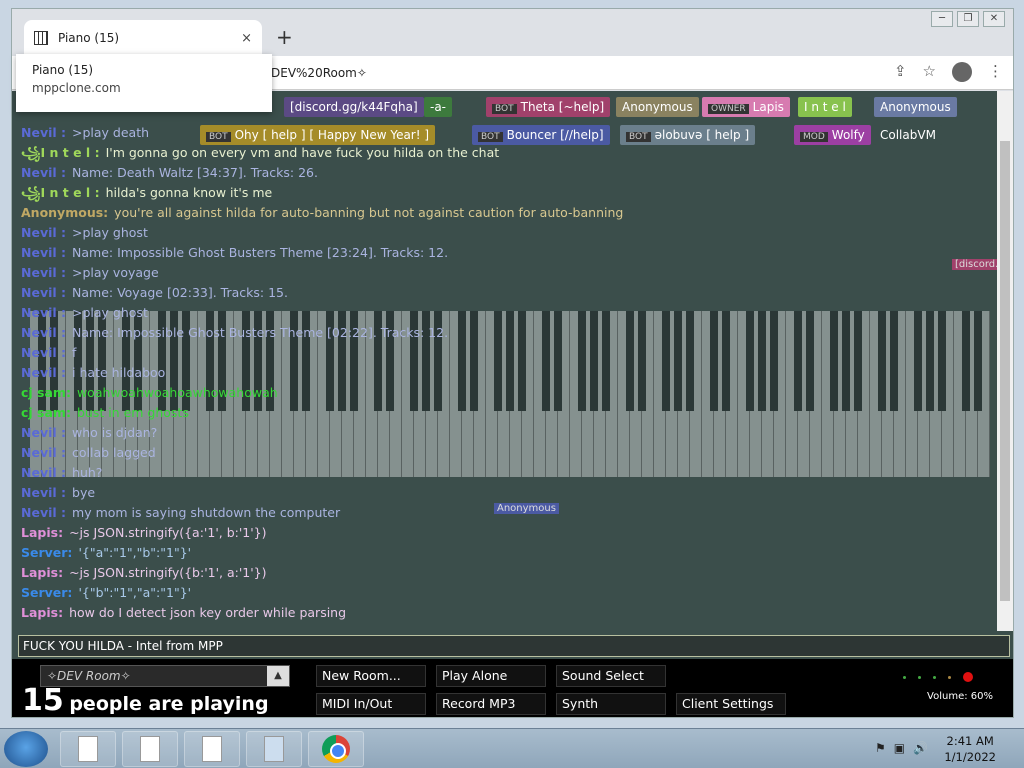  Describe the element at coordinates (929, 72) in the screenshot. I see `star-icon: ☆` at that location.